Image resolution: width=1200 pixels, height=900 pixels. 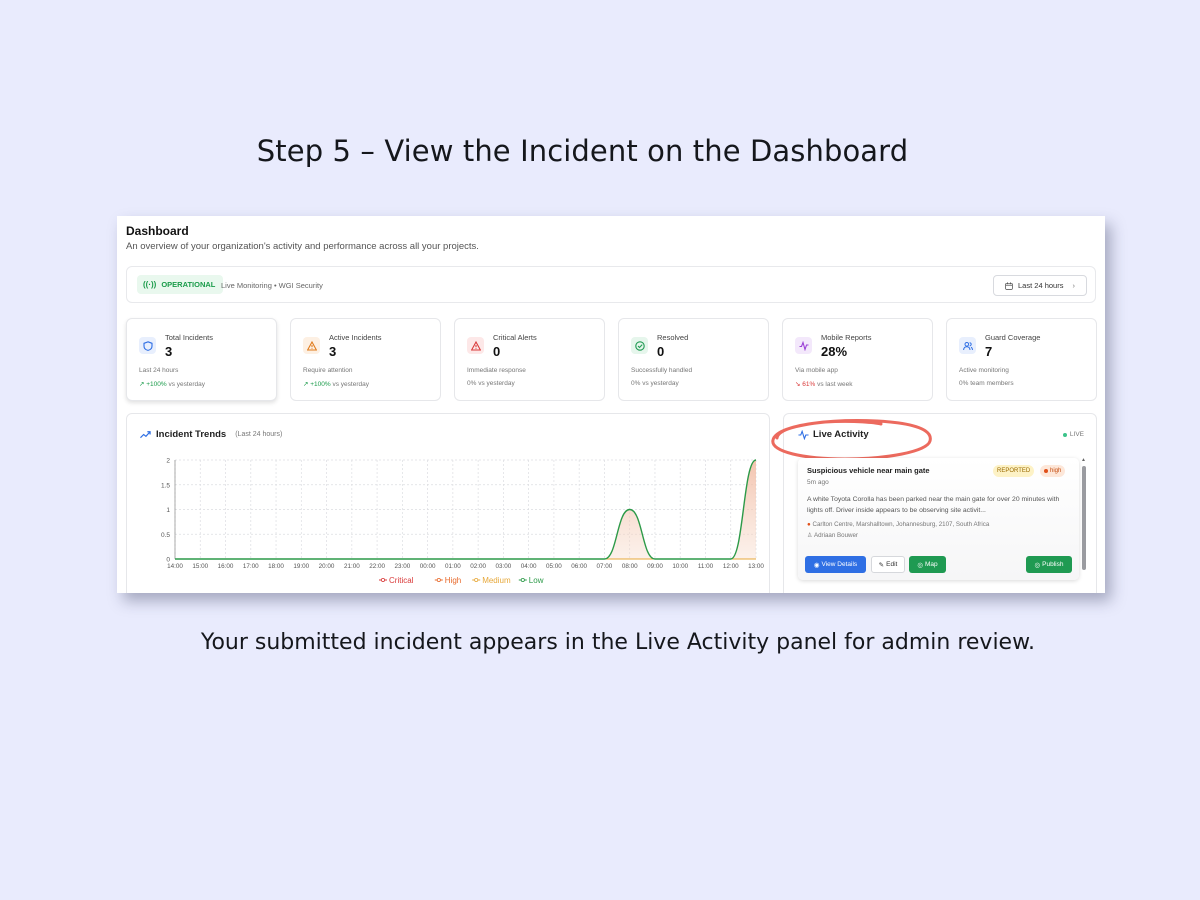 I want to click on x-tick-label: 01:00, so click(x=453, y=566).